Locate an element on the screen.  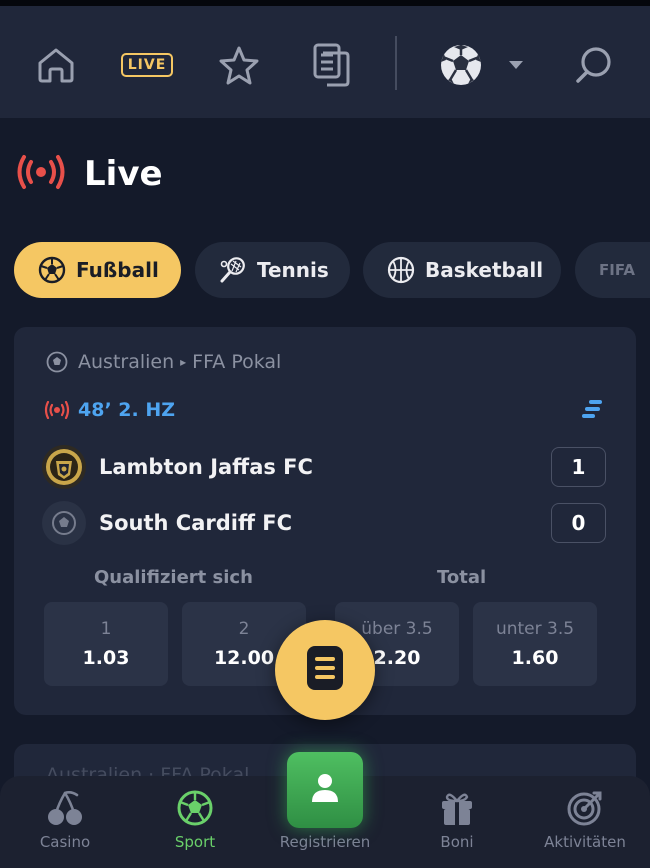
nav-bonus: Boni is located at coordinates (457, 822).